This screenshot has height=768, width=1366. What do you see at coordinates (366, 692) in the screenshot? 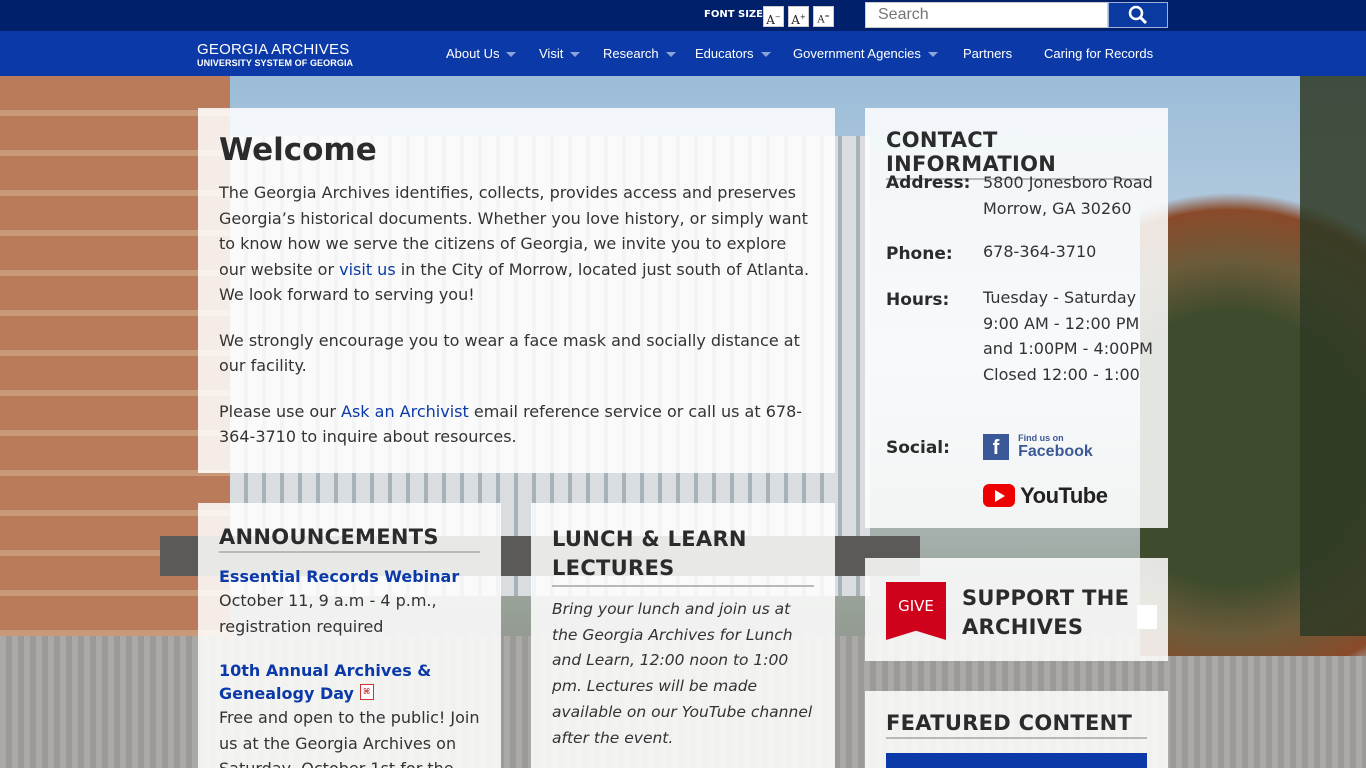
I see `pdf-icon: ⌘` at bounding box center [366, 692].